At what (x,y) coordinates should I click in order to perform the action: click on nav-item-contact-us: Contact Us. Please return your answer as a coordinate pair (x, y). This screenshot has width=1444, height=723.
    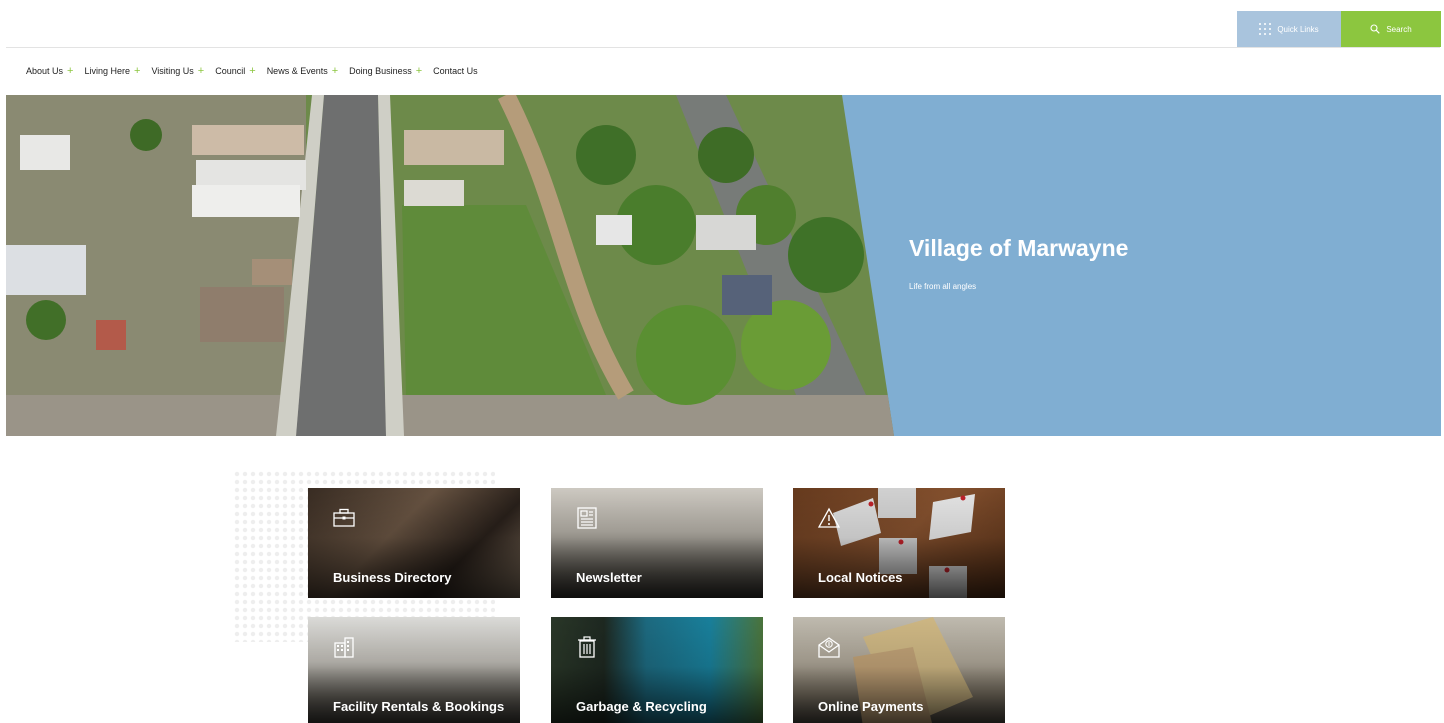
    Looking at the image, I should click on (455, 71).